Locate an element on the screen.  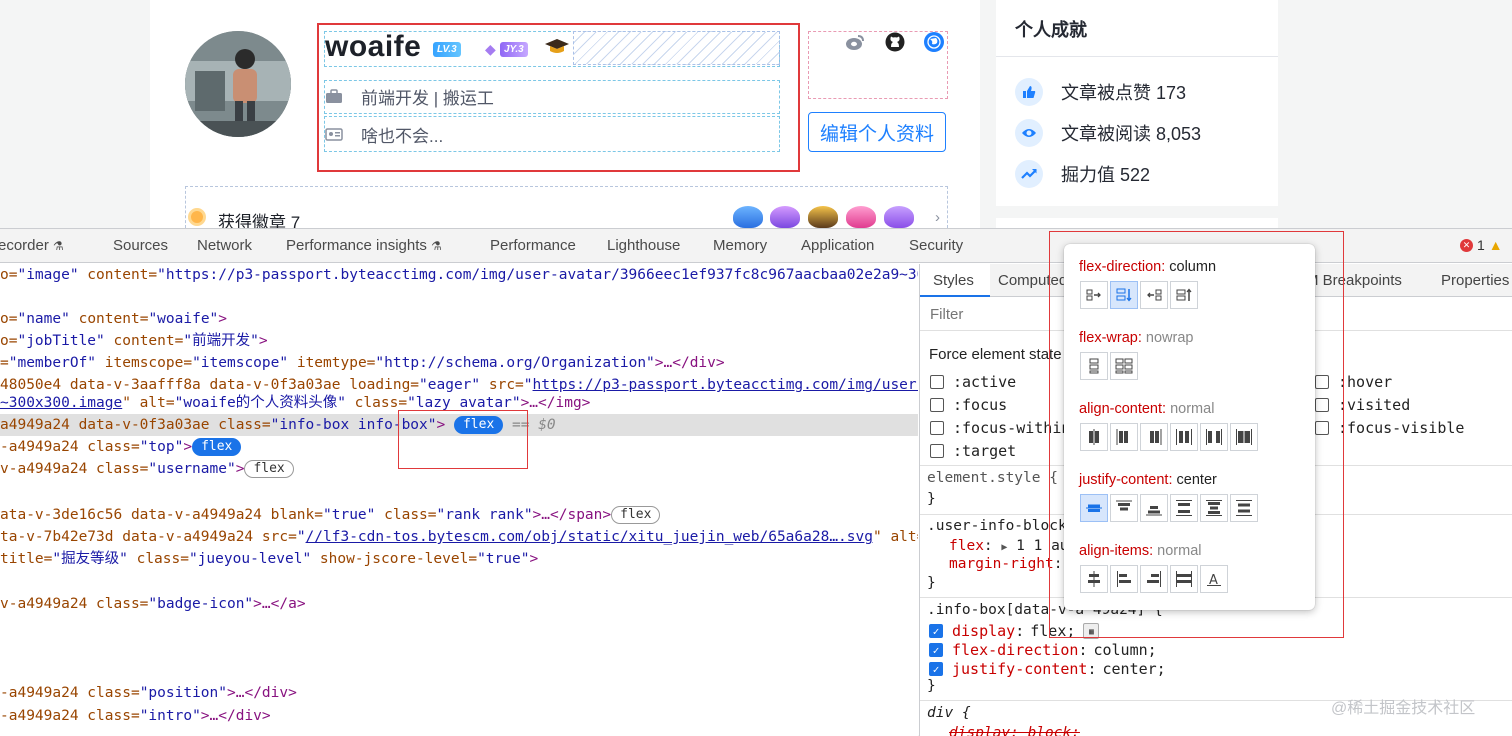
achievement-juejin-power: 掘力值 522 is located at coordinates (1082, 174).